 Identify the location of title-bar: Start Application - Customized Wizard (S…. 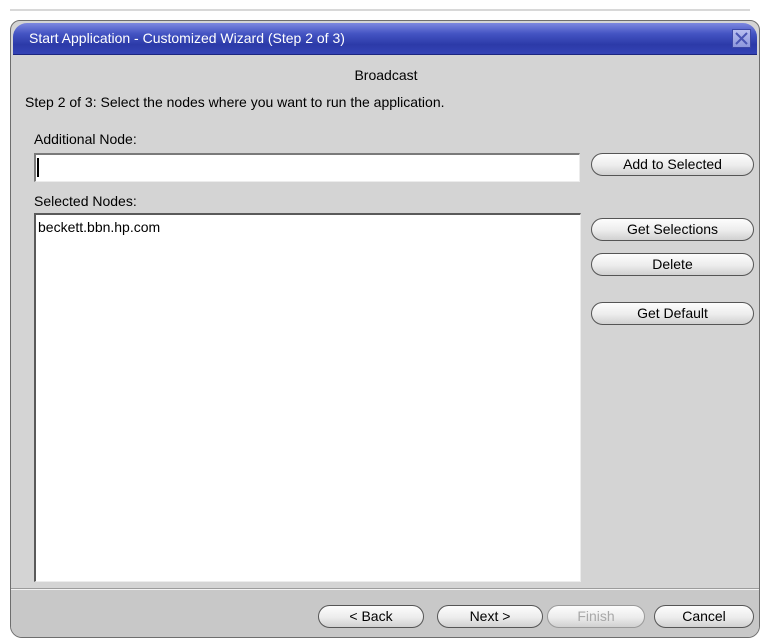
(385, 39).